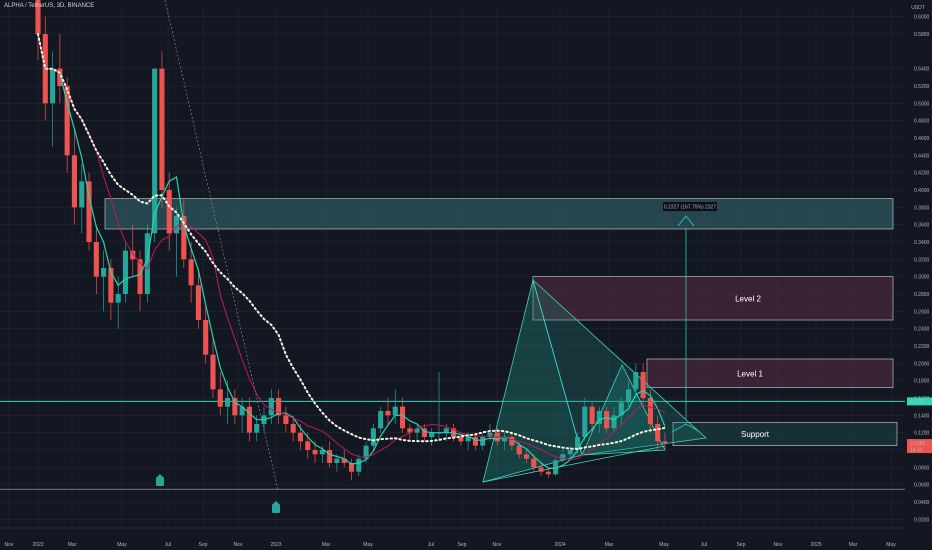 Image resolution: width=932 pixels, height=550 pixels. I want to click on time-tick-label: 2023, so click(275, 545).